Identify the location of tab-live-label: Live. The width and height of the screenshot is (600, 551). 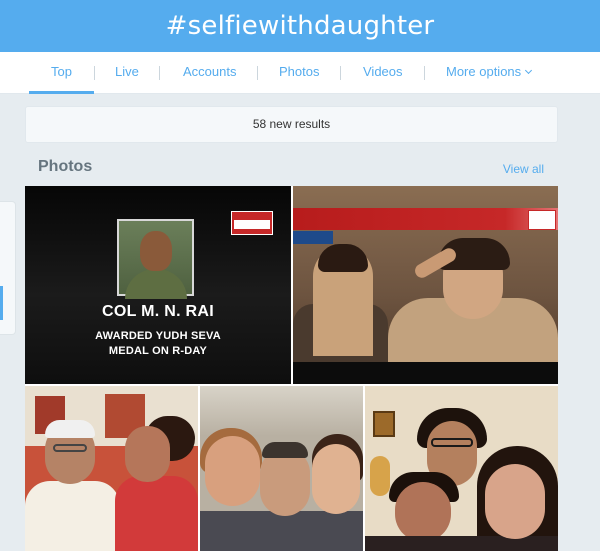
(127, 71).